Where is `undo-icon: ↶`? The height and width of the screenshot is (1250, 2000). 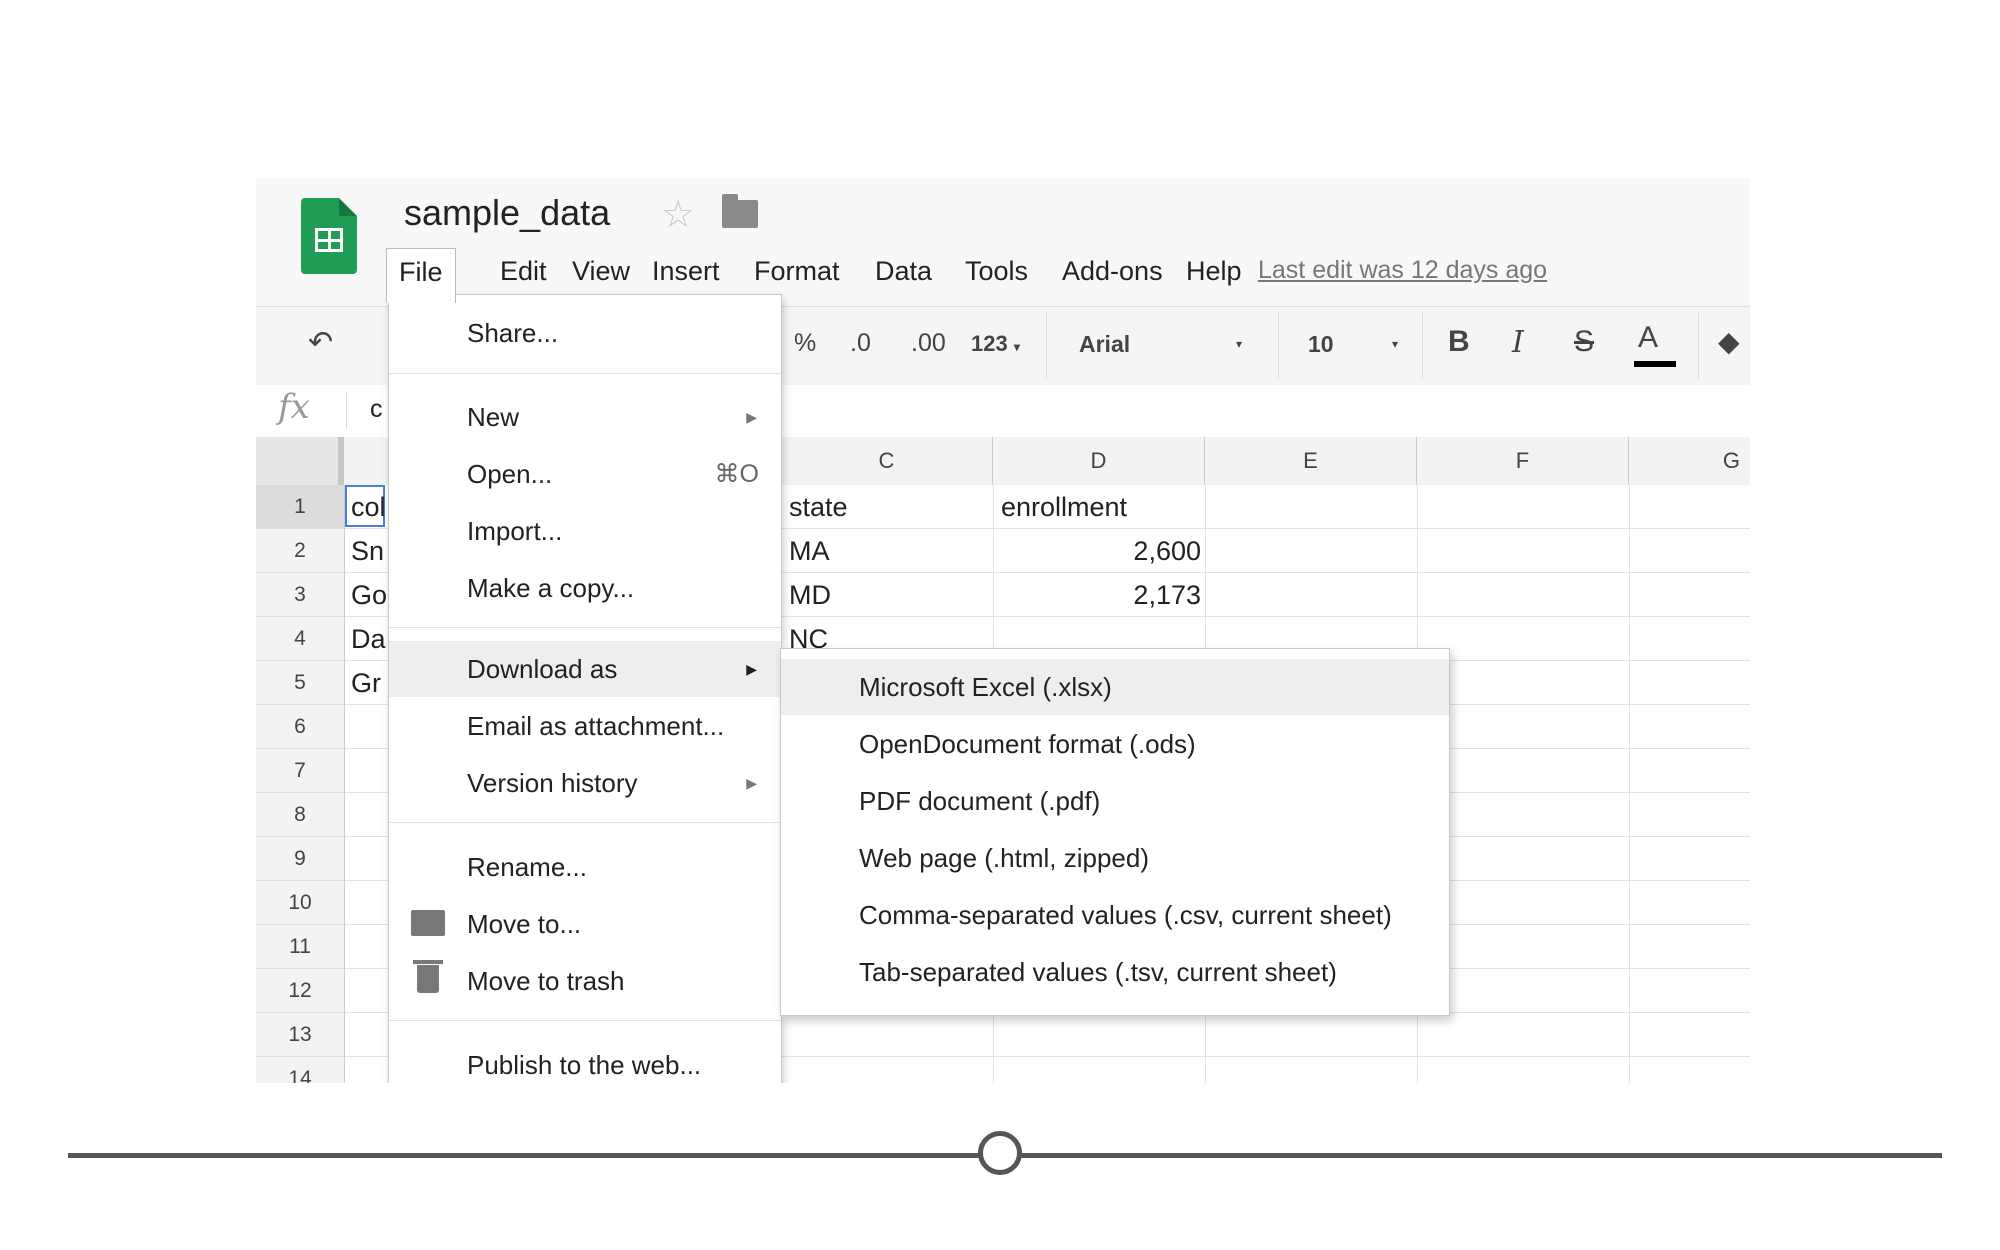
undo-icon: ↶ is located at coordinates (320, 342).